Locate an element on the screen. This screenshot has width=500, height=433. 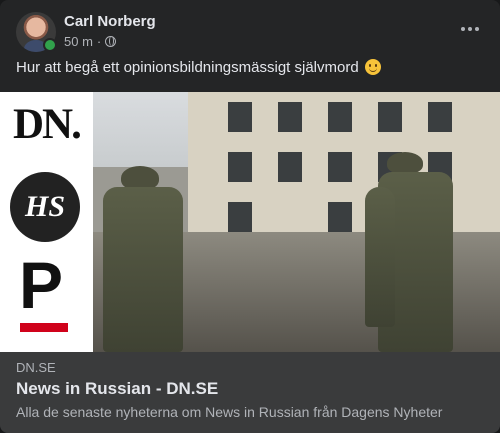
link-title: News in Russian - DN.SE is located at coordinates (117, 389).